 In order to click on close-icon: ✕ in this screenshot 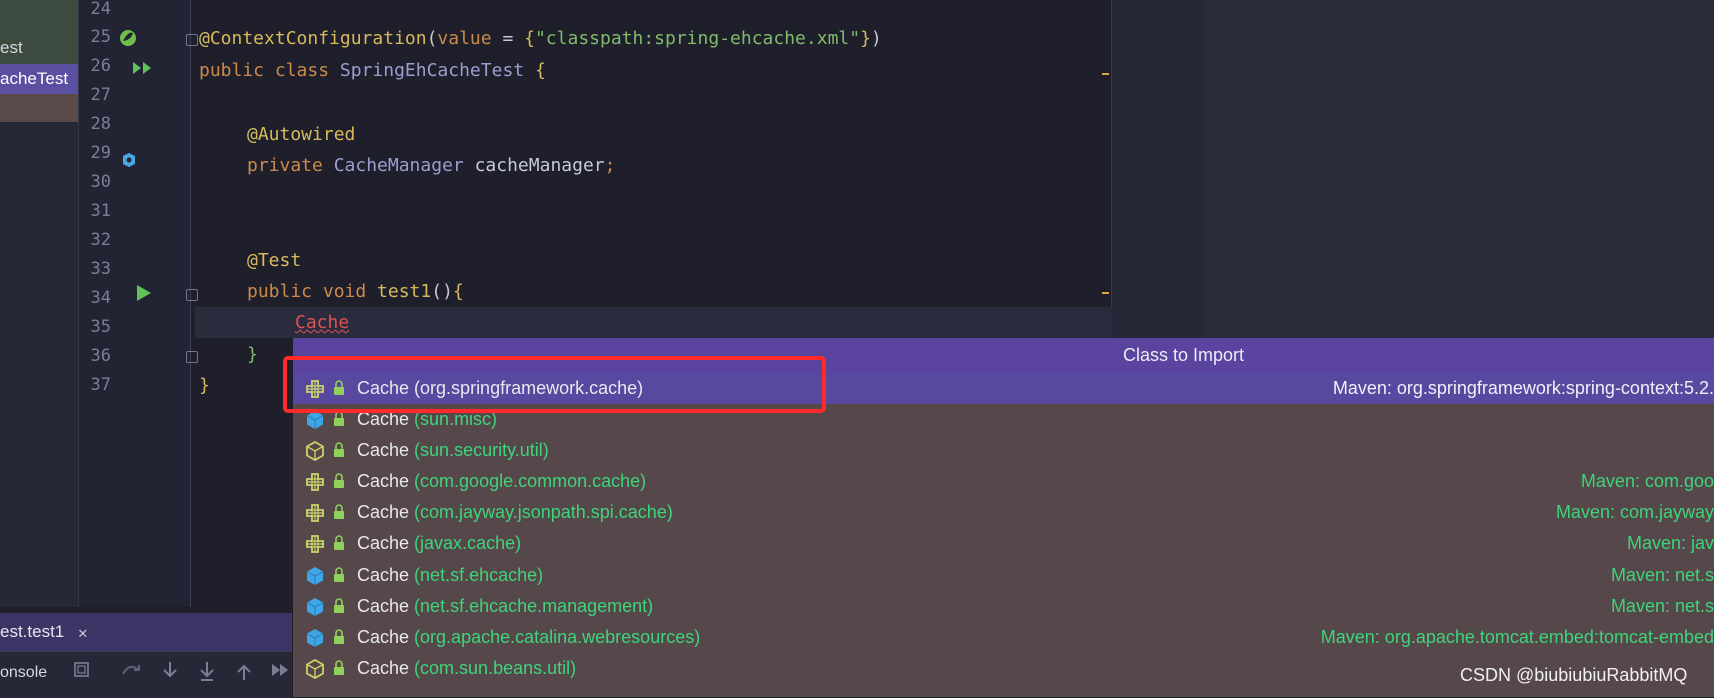, I will do `click(83, 632)`.